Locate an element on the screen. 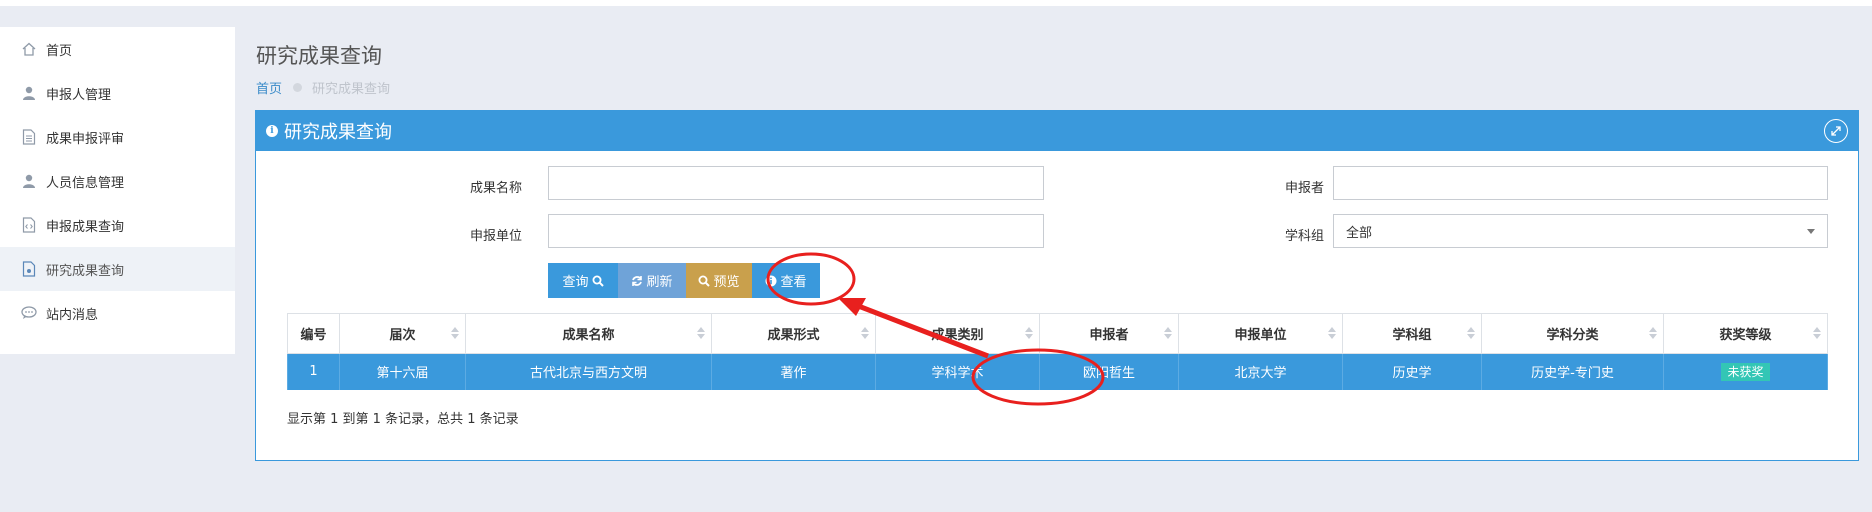 The image size is (1872, 512). info-icon: i is located at coordinates (272, 131).